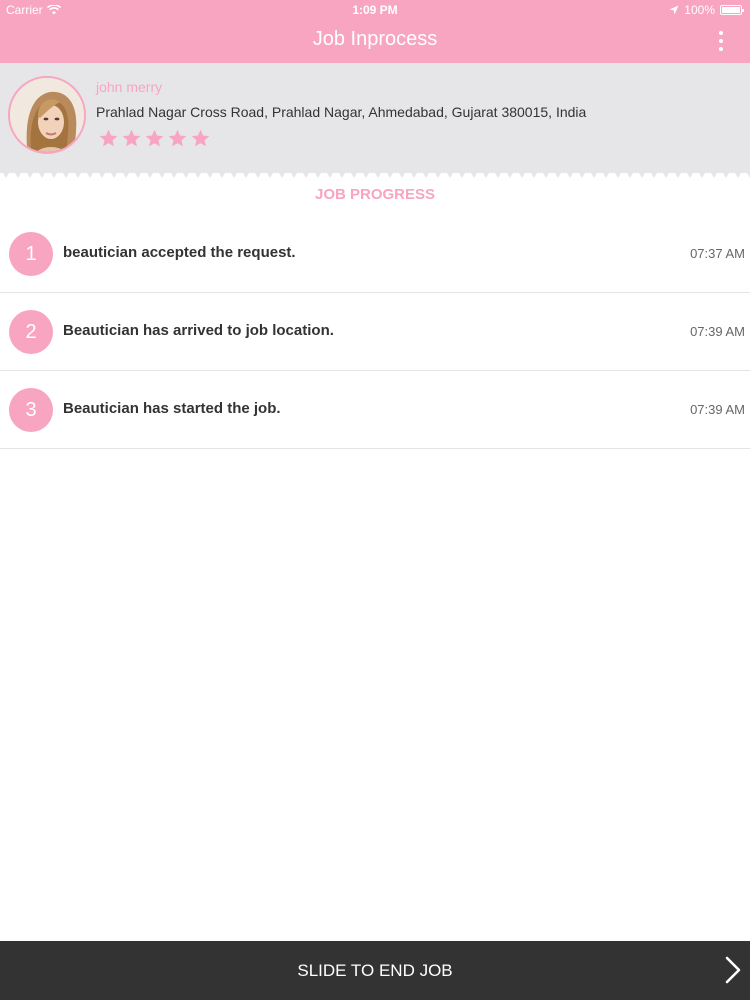 Image resolution: width=750 pixels, height=1000 pixels. I want to click on status-time: 1:09 PM, so click(375, 10).